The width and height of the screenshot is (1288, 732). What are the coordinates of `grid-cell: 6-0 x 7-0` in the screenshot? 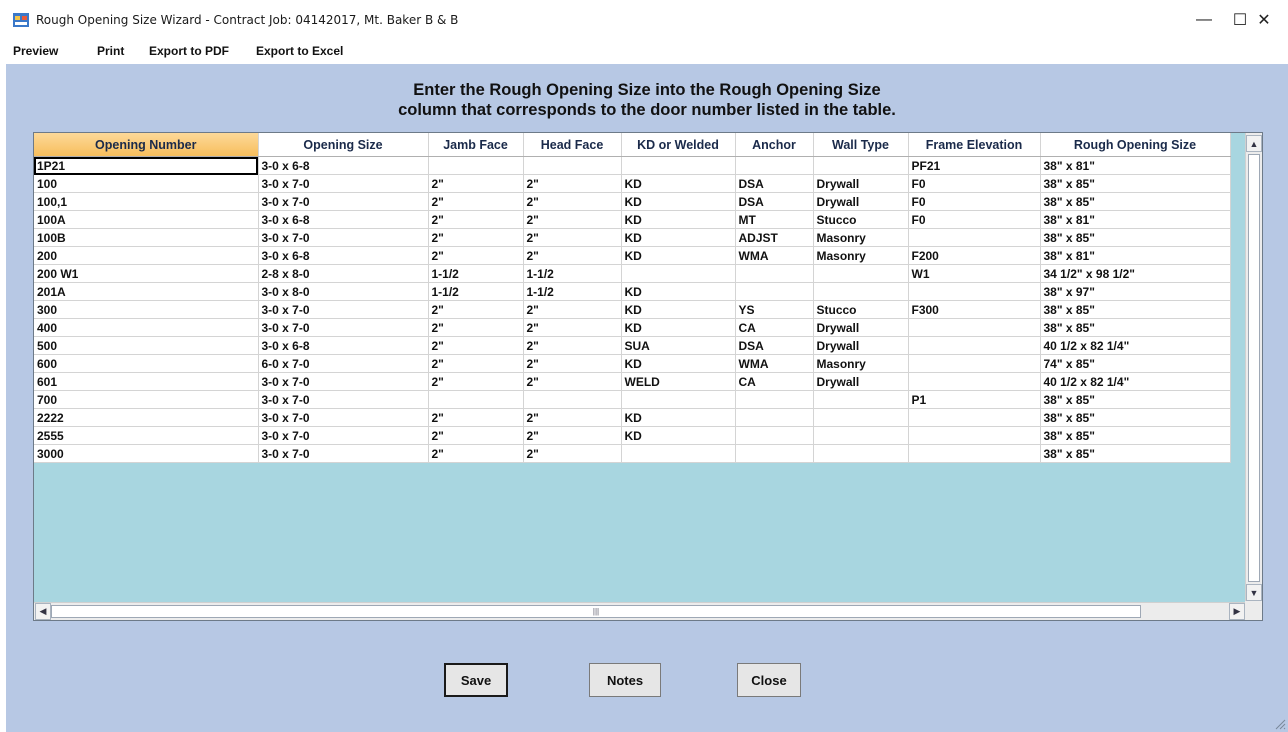 It's located at (343, 363).